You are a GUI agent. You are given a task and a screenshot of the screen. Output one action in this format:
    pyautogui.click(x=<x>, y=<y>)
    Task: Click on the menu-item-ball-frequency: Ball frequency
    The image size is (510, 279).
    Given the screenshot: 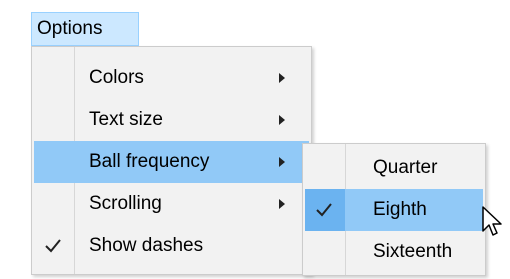 What is the action you would take?
    pyautogui.click(x=171, y=162)
    